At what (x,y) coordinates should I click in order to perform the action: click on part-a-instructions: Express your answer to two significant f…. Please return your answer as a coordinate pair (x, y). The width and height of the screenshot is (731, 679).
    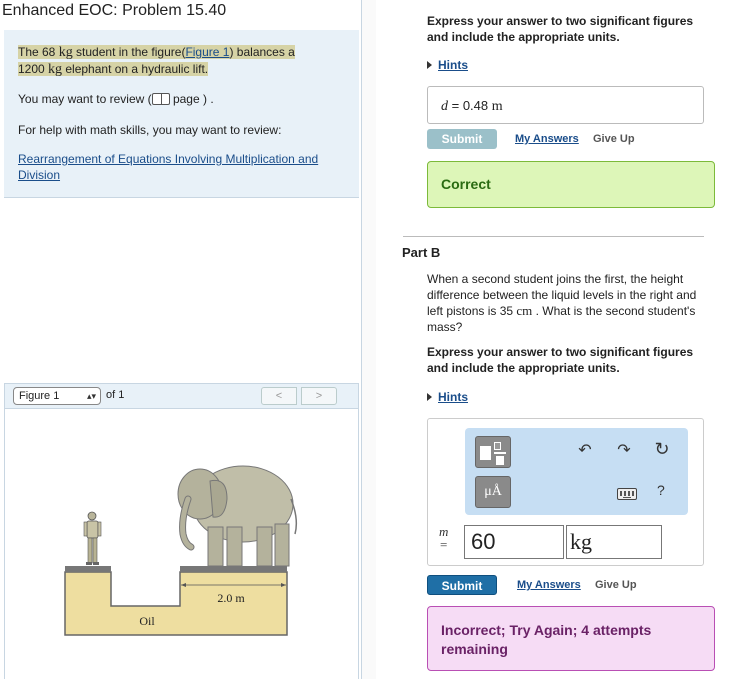
    Looking at the image, I should click on (560, 29).